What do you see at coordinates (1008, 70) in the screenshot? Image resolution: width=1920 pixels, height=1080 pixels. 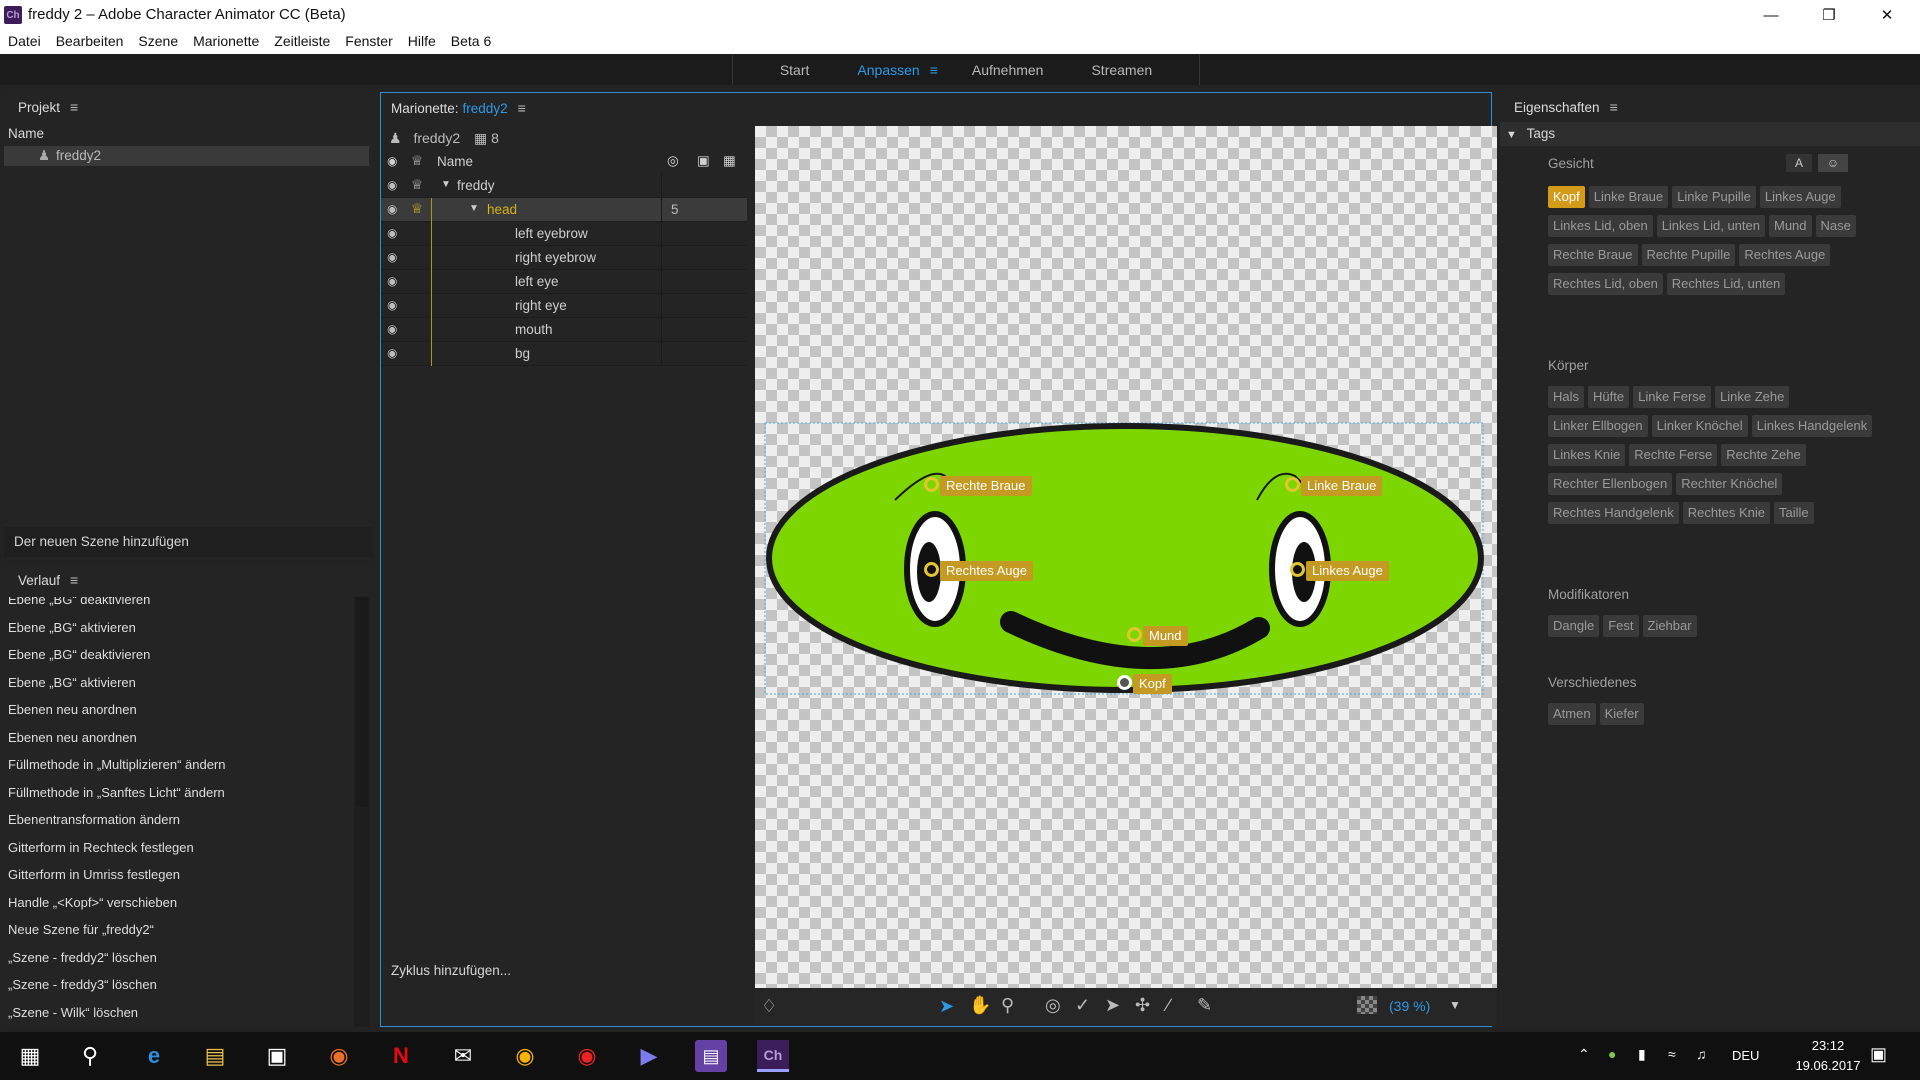 I see `tab-aufnehmen: Aufnehmen` at bounding box center [1008, 70].